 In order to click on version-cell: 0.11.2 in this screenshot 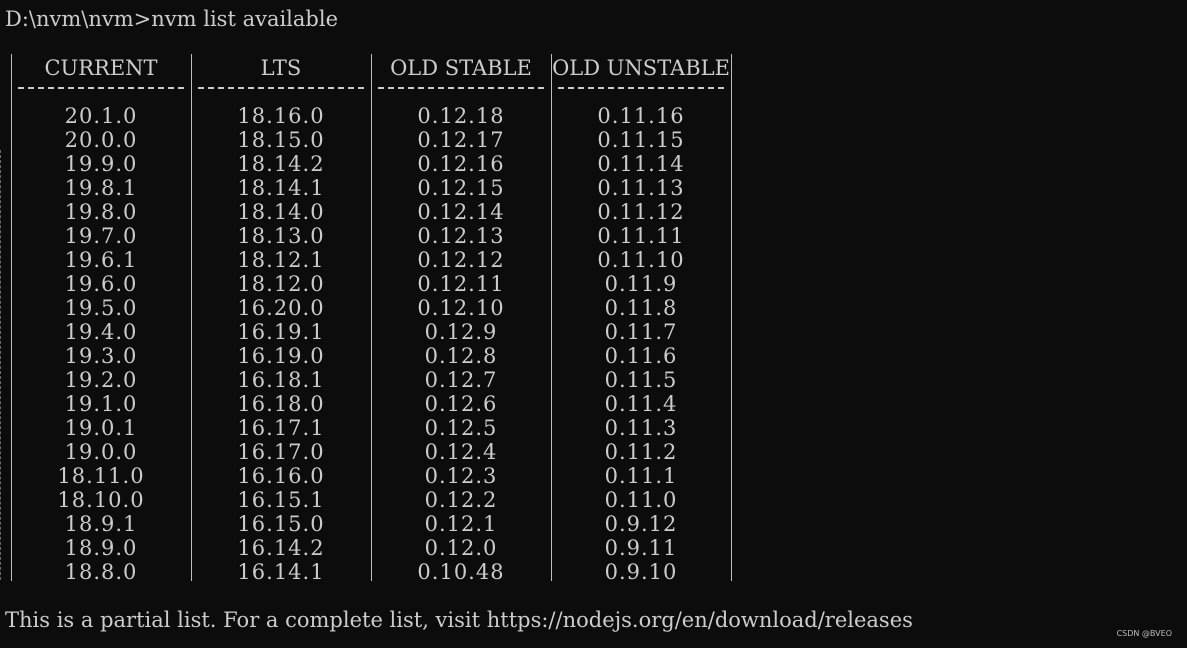, I will do `click(641, 452)`.